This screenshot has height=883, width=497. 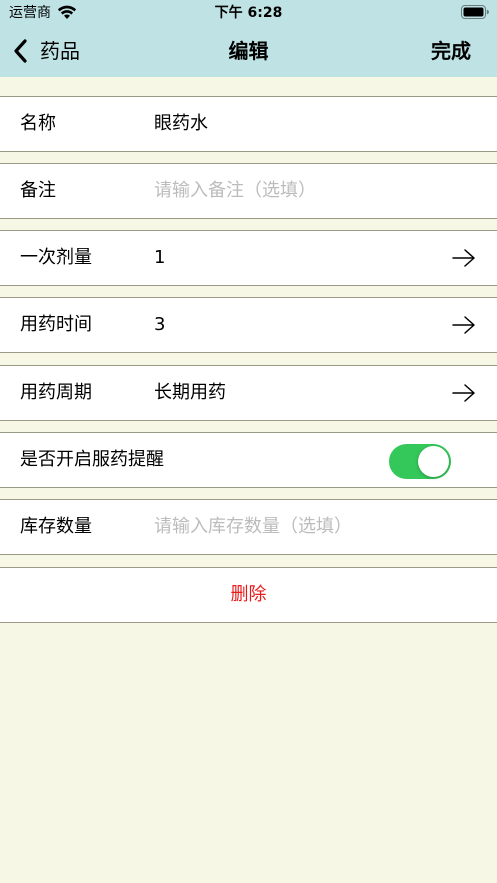 I want to click on name-row: 名称 眼药水, so click(x=248, y=124).